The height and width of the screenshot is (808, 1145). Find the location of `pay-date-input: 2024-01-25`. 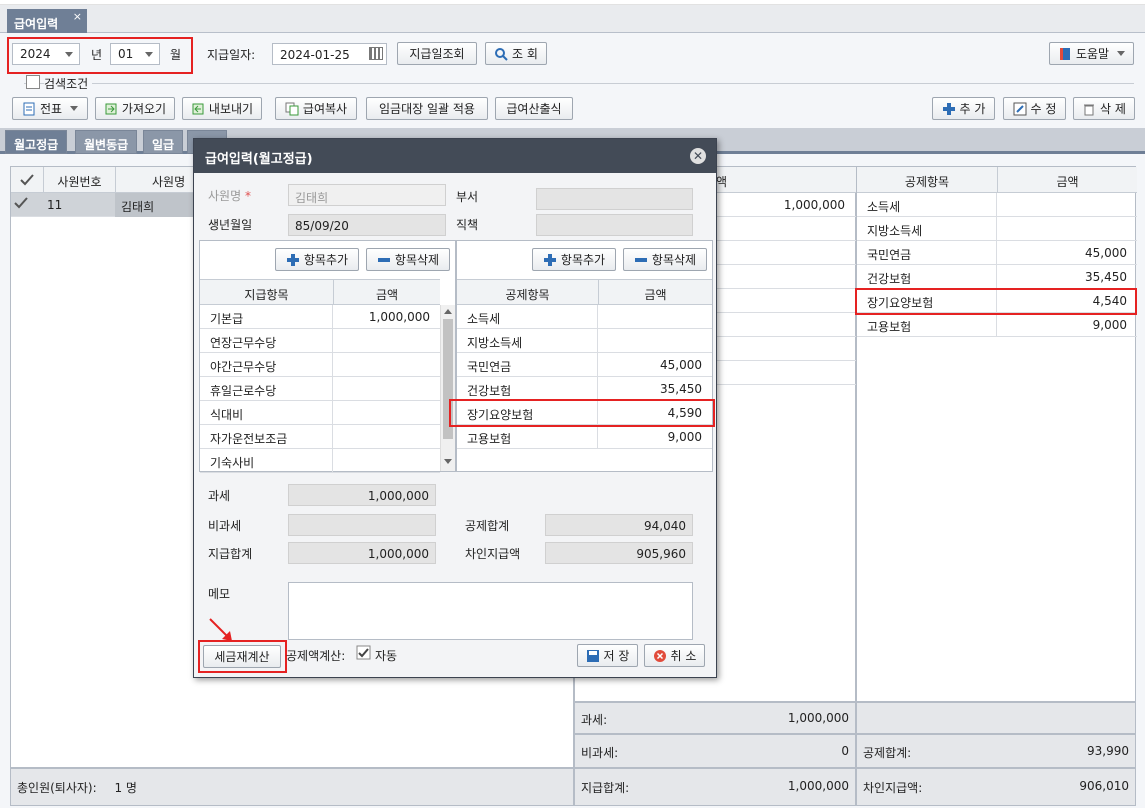

pay-date-input: 2024-01-25 is located at coordinates (329, 54).